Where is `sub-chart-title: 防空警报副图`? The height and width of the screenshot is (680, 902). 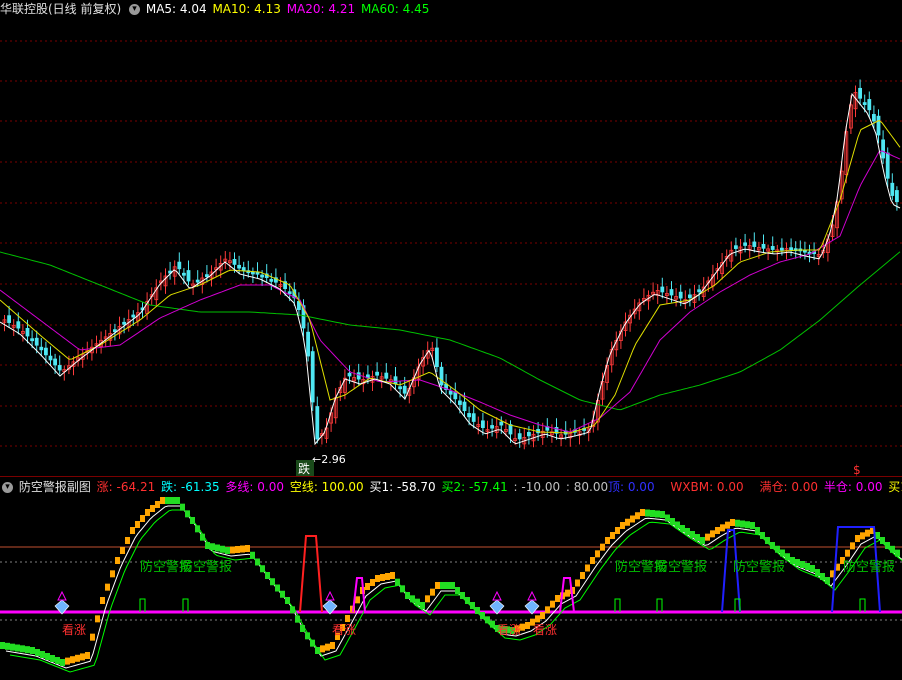 sub-chart-title: 防空警报副图 is located at coordinates (54, 487).